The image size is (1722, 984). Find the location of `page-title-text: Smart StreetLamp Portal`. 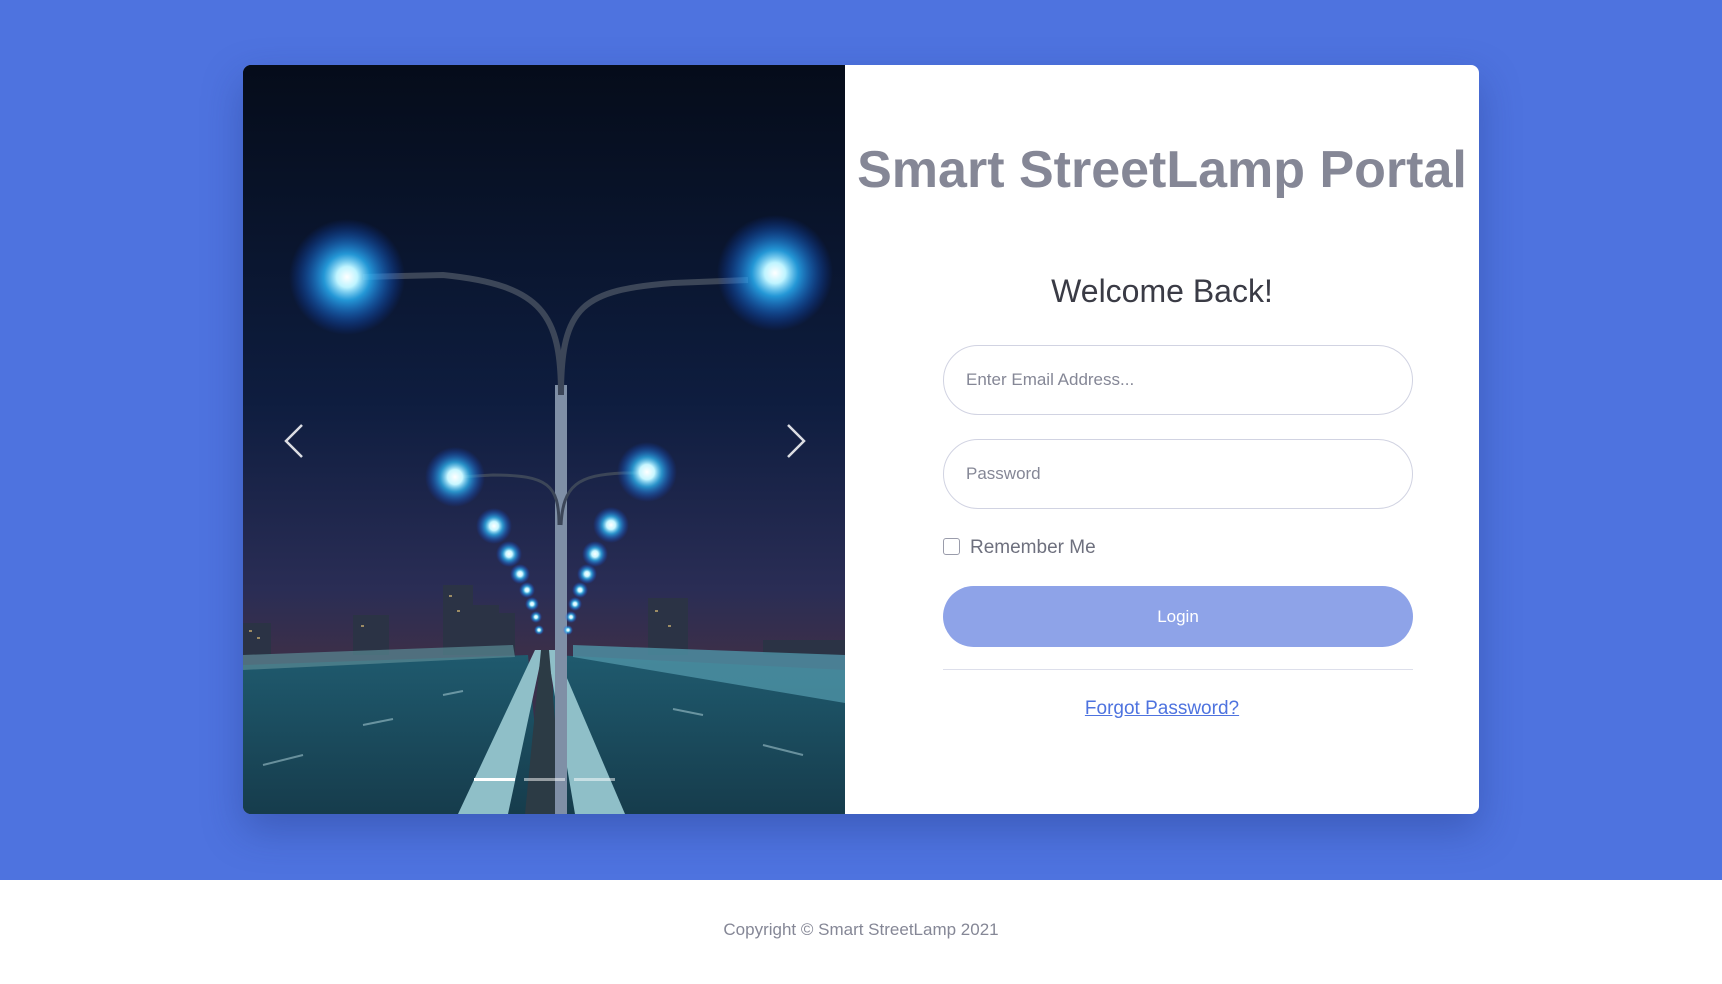

page-title-text: Smart StreetLamp Portal is located at coordinates (1162, 170).